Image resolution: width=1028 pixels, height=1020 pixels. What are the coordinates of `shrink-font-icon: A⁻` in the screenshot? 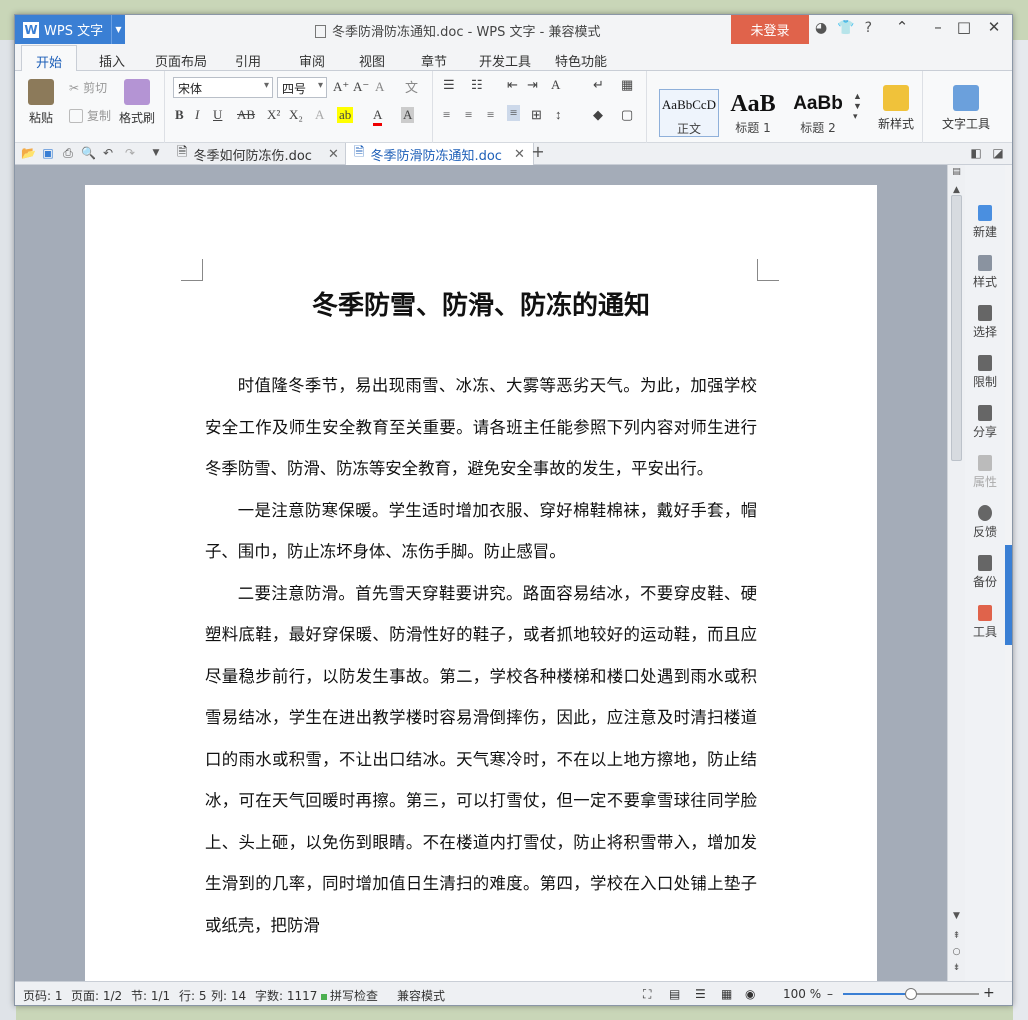 It's located at (361, 87).